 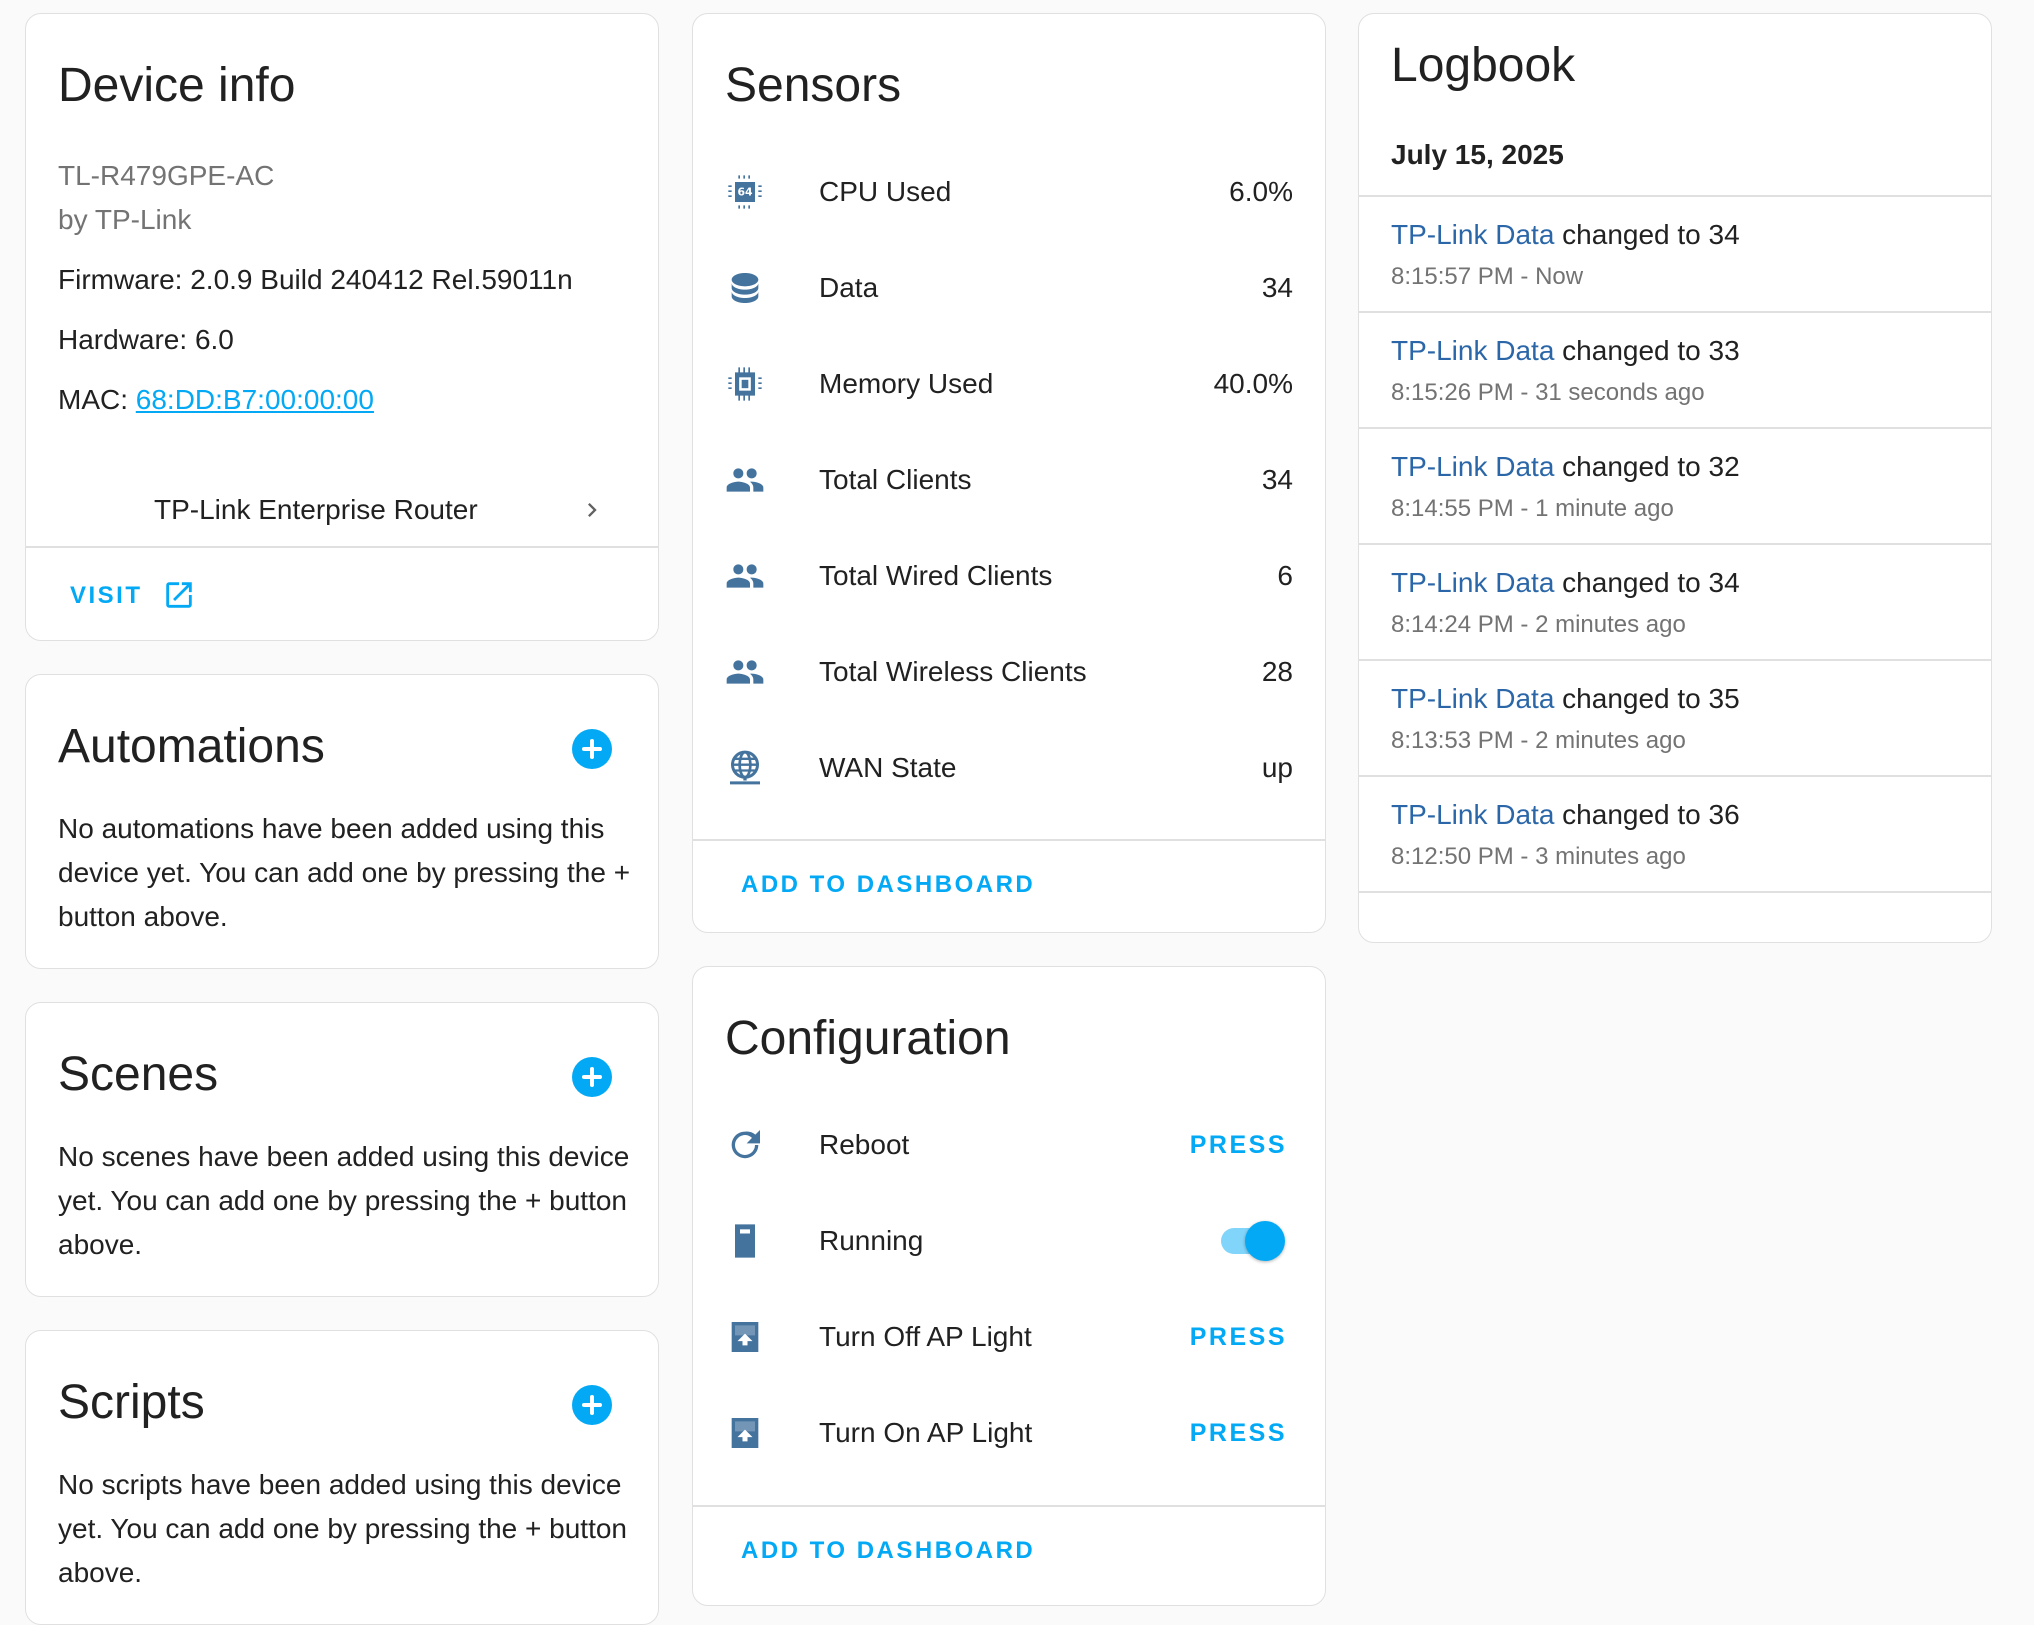 What do you see at coordinates (316, 509) in the screenshot?
I see `via-device-label: TP-Link Enterprise Router` at bounding box center [316, 509].